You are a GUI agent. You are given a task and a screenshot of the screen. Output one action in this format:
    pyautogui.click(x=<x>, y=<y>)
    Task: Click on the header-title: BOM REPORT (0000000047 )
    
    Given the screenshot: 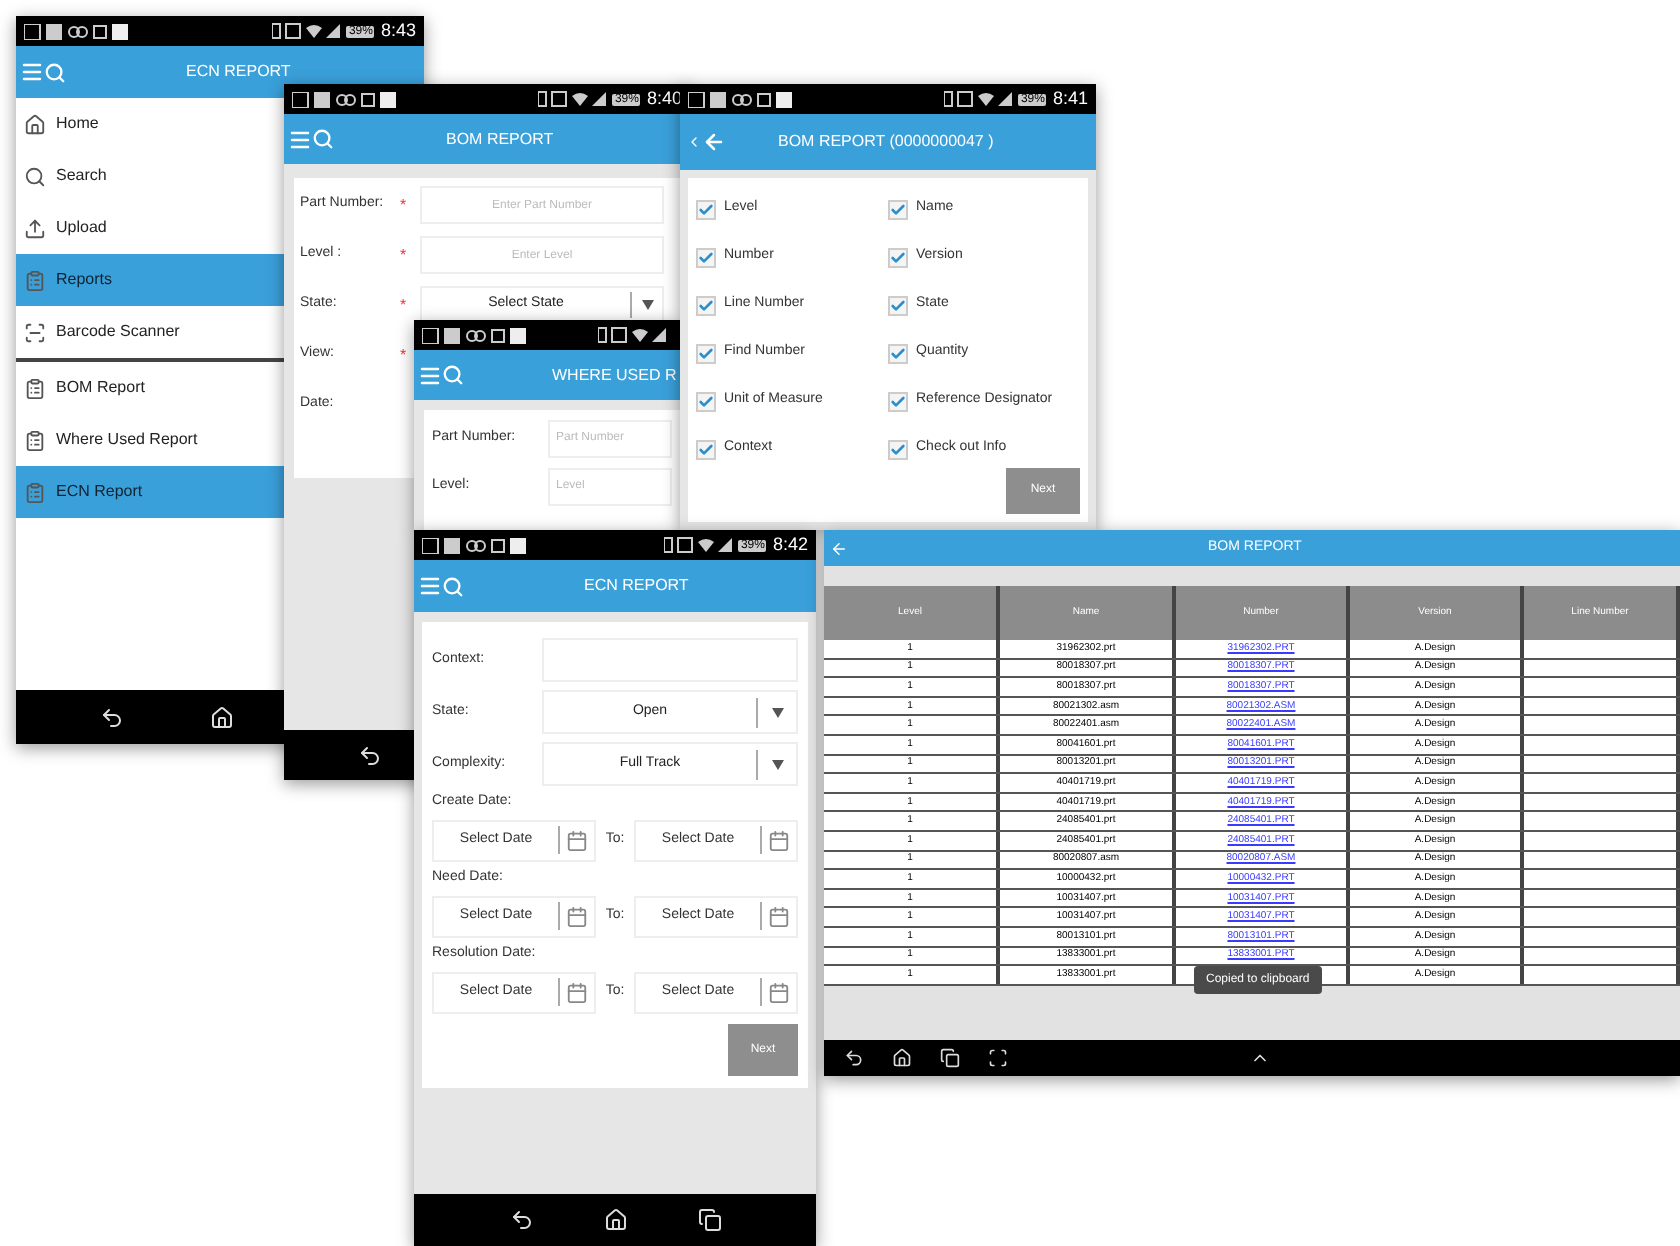 What is the action you would take?
    pyautogui.click(x=886, y=142)
    